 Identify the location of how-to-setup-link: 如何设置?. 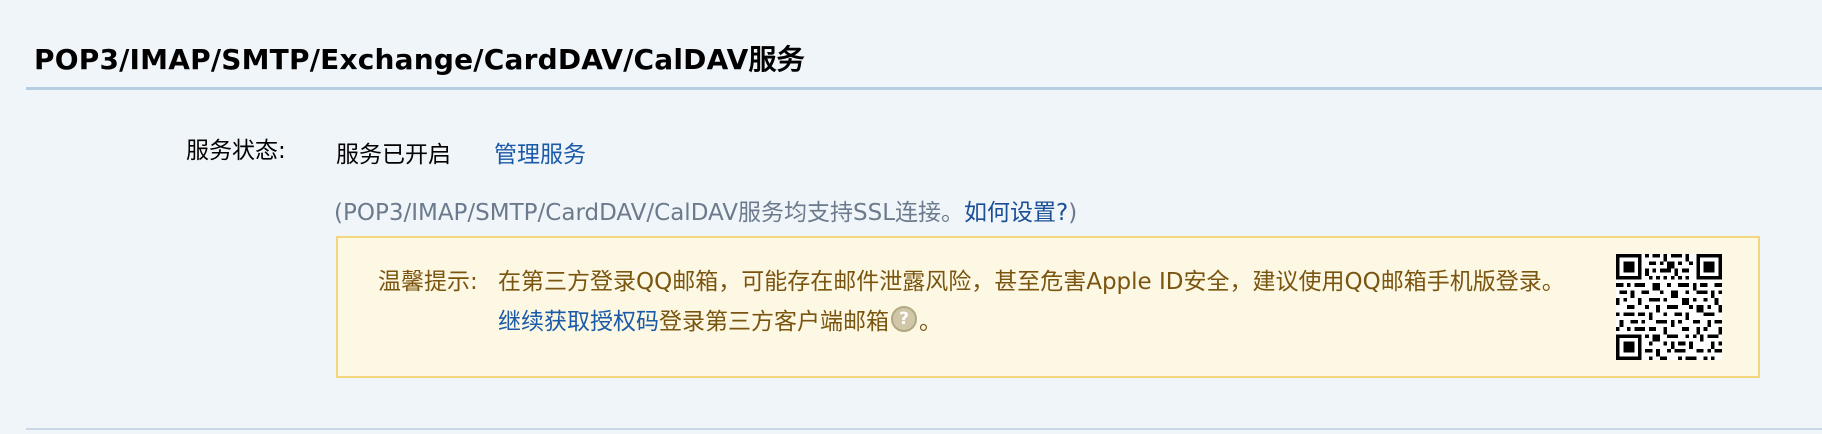
(1016, 213).